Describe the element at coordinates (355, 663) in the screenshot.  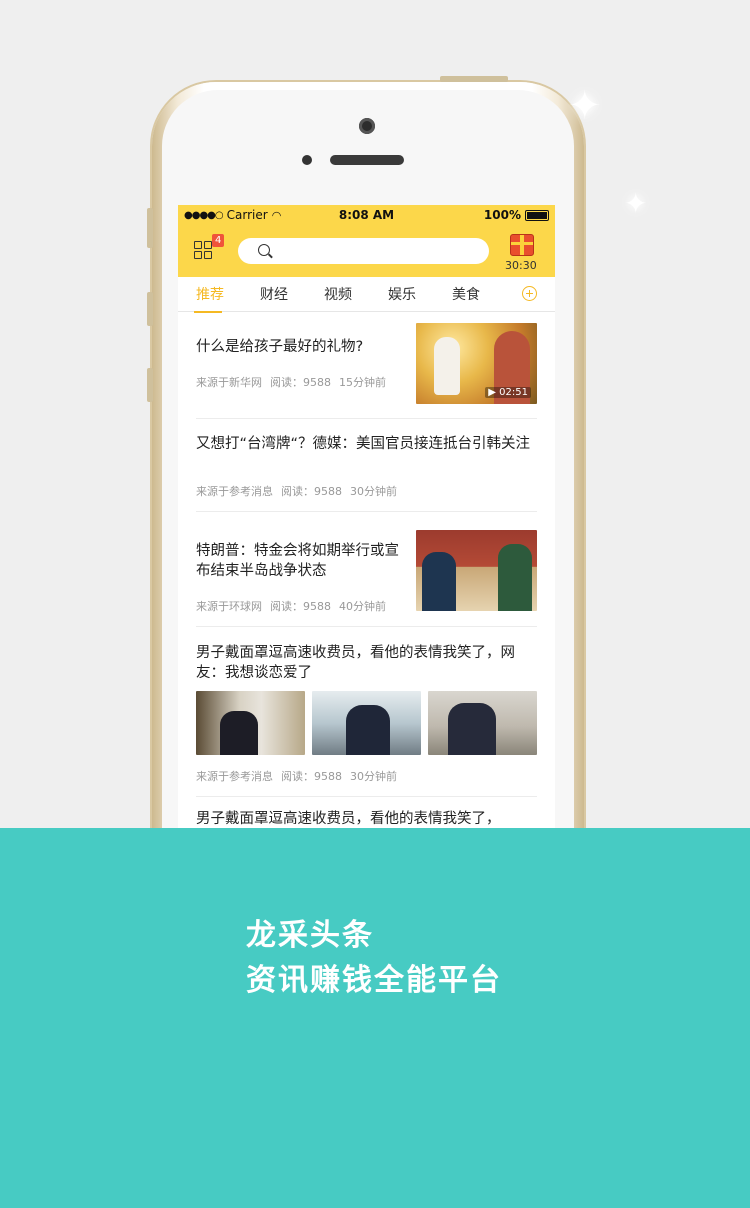
I see `news-title: 男子戴面罩逗高速收费员，看他的表情我笑了，网友：我想谈恋爱了` at that location.